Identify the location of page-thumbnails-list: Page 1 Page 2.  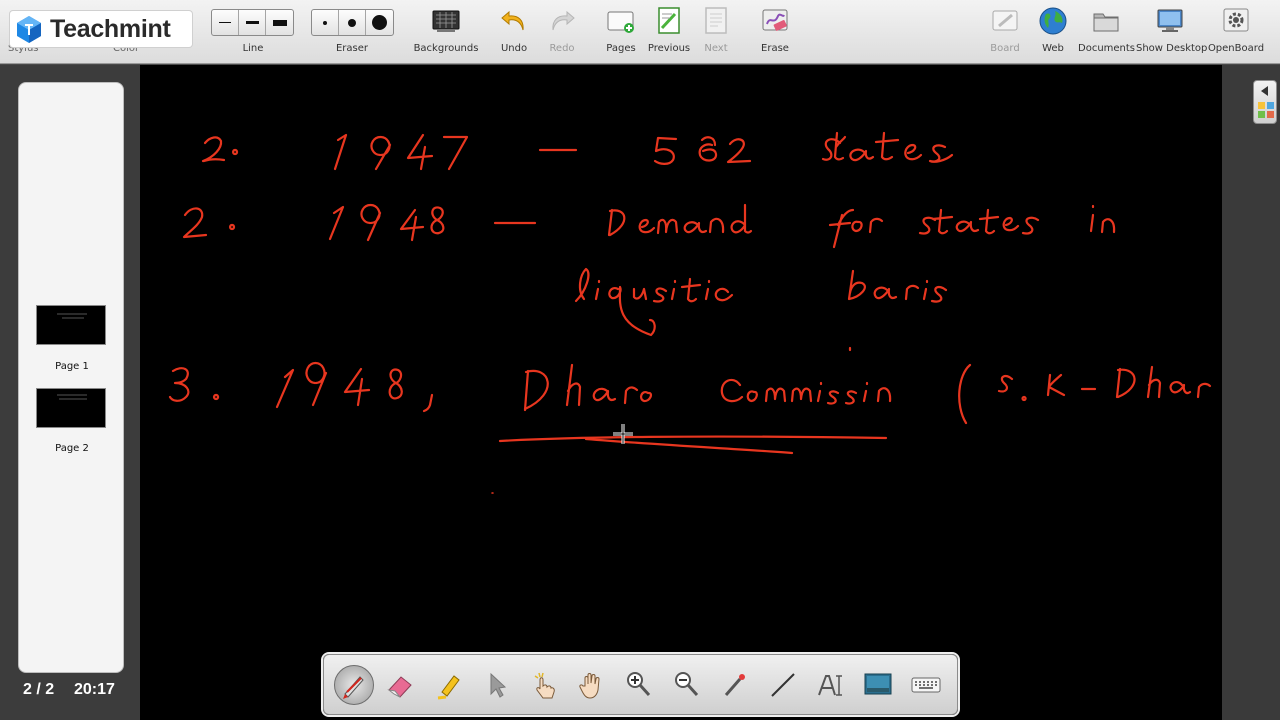
(71, 377).